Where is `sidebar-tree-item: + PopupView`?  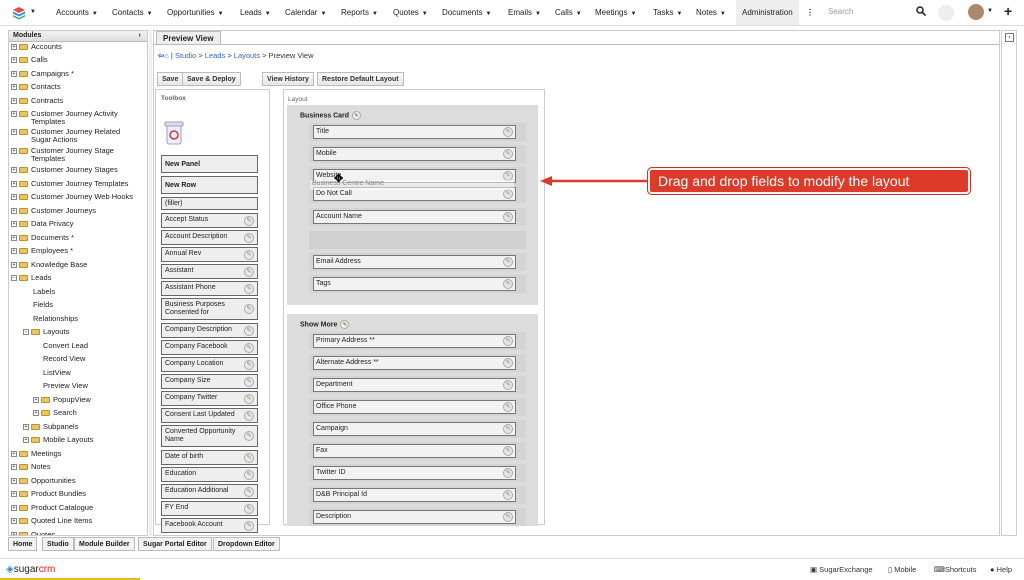
sidebar-tree-item: + PopupView is located at coordinates (62, 400).